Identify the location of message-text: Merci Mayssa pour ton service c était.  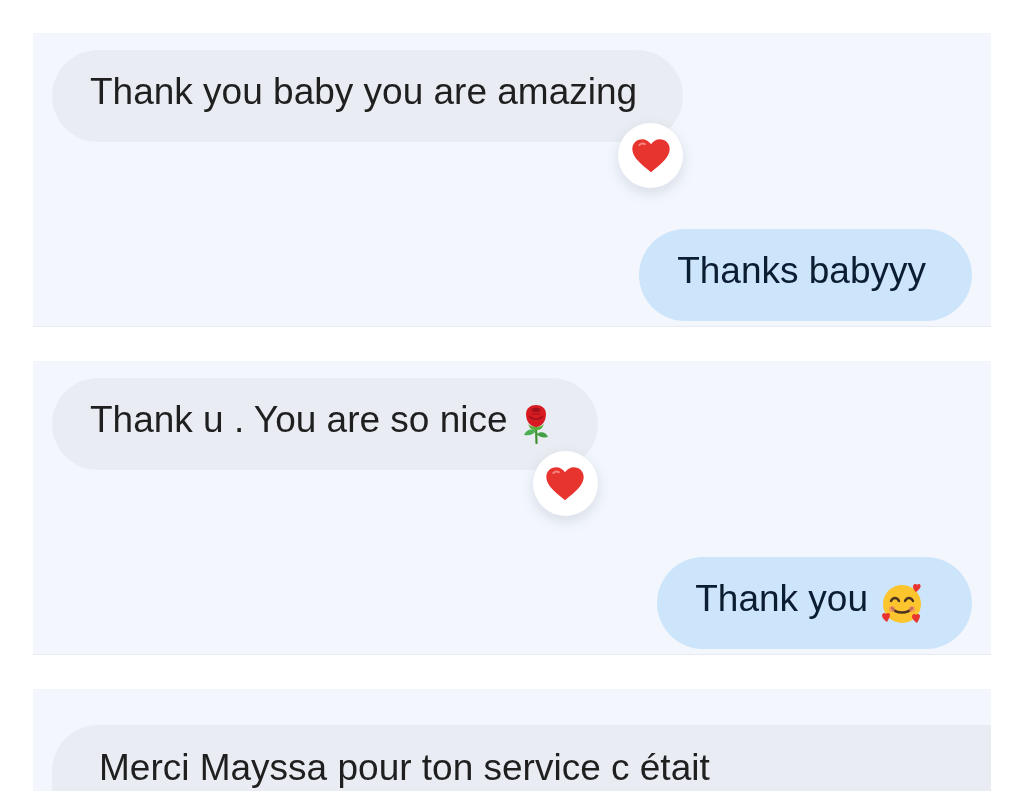
(404, 768).